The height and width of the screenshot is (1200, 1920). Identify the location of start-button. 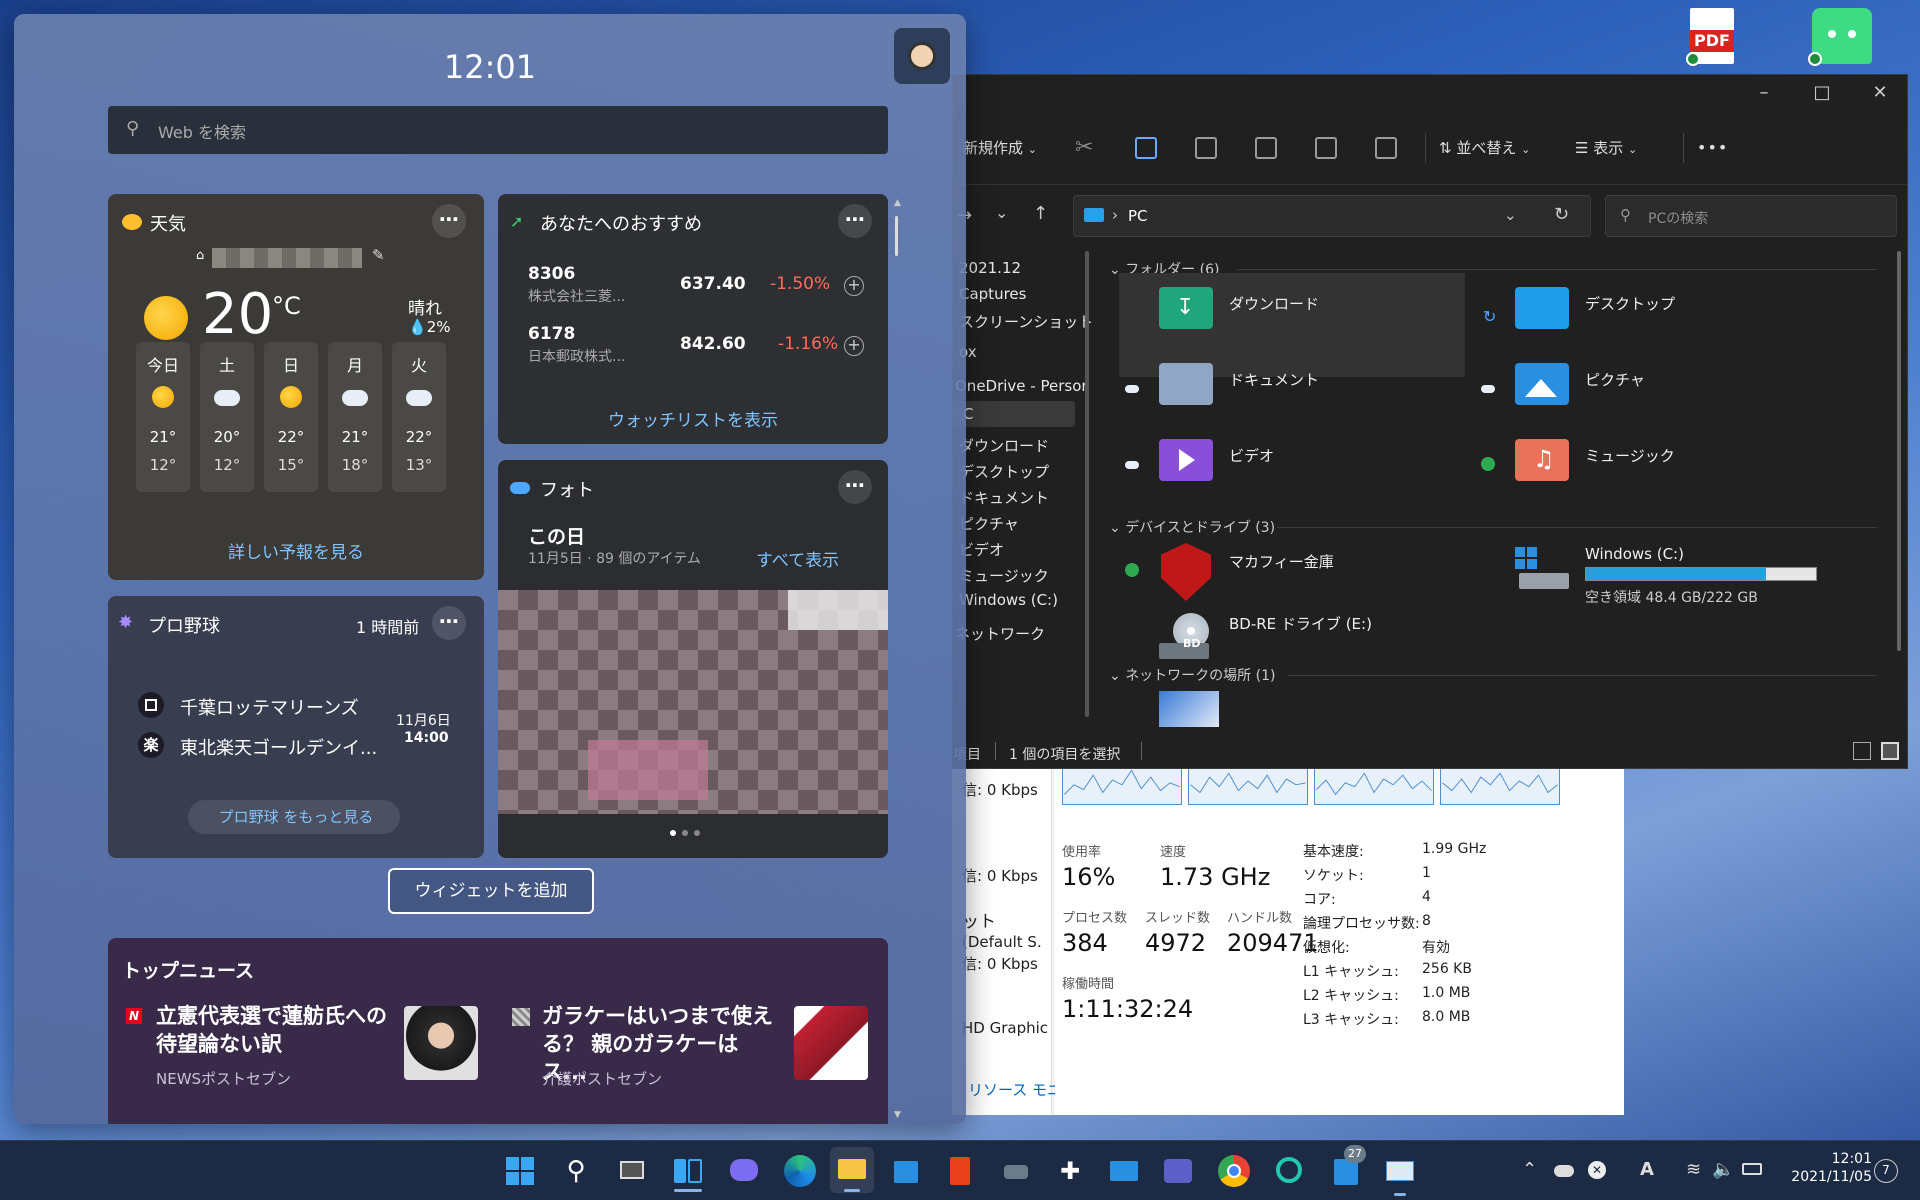
(520, 1171).